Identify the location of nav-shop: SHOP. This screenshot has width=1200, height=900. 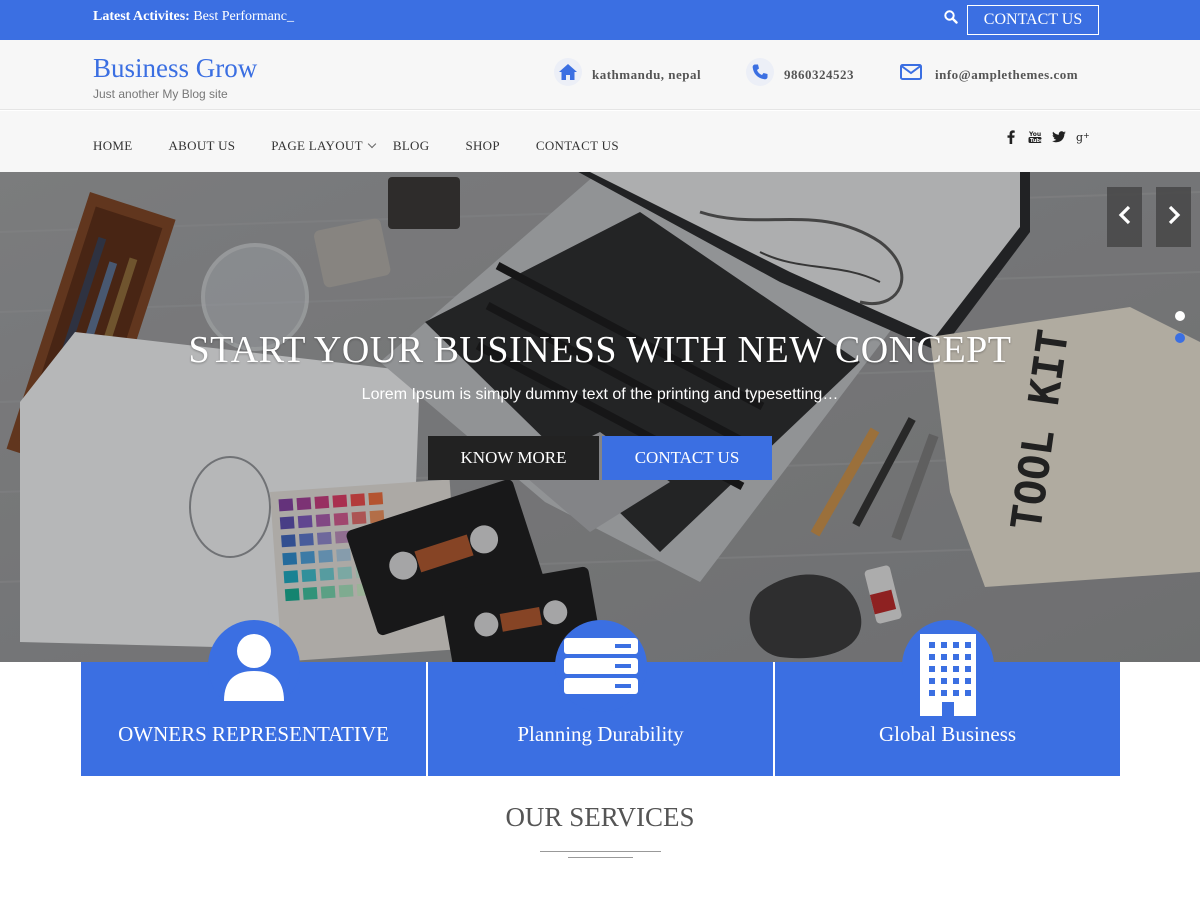
(482, 146).